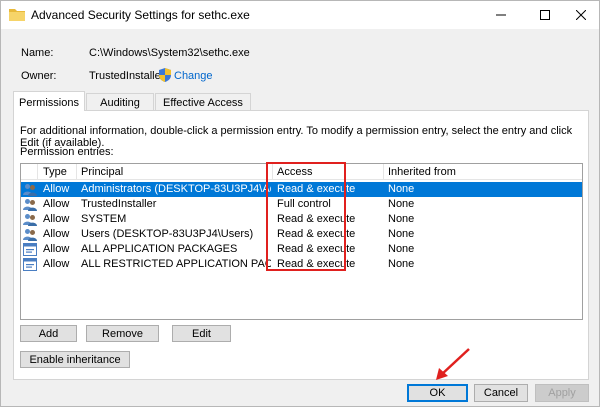 Image resolution: width=600 pixels, height=407 pixels. What do you see at coordinates (165, 75) in the screenshot?
I see `uac-shield-icon` at bounding box center [165, 75].